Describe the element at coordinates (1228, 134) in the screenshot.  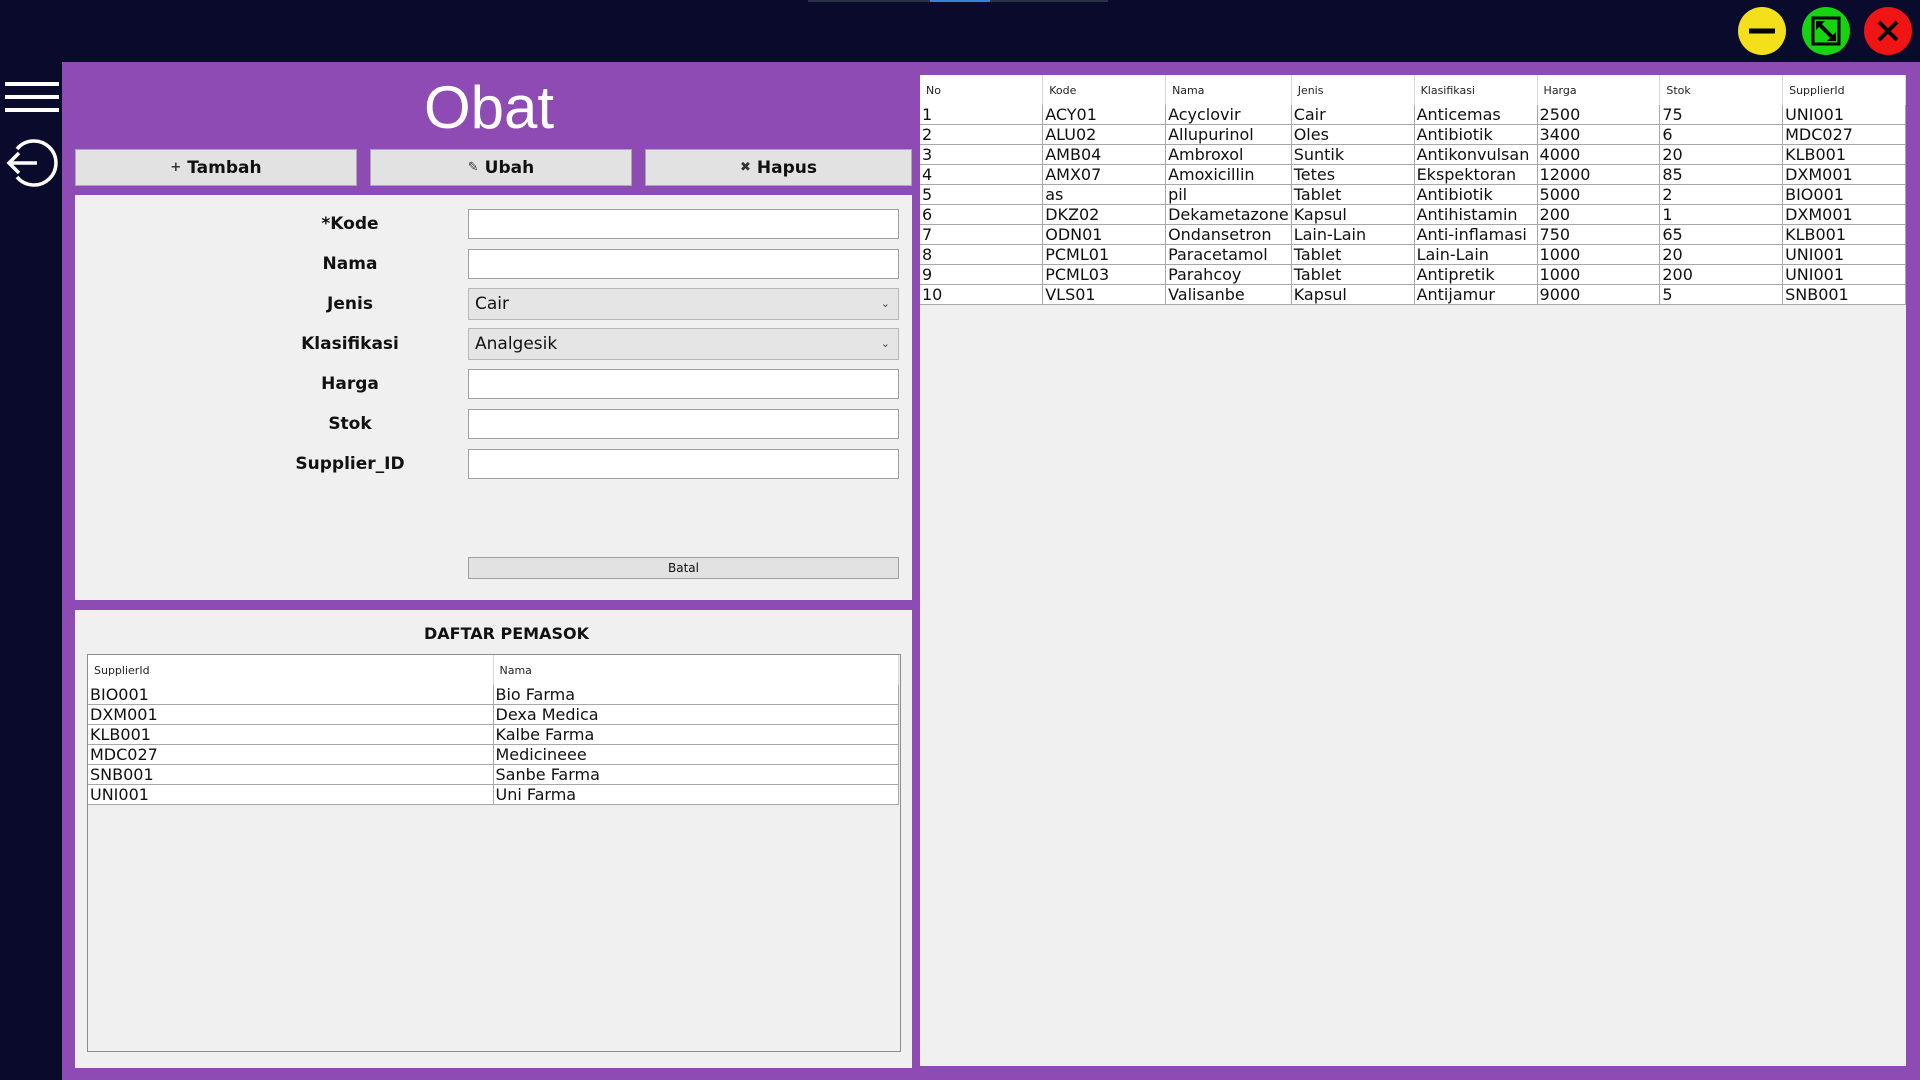
I see `obat-table-cell: Allupurinol` at that location.